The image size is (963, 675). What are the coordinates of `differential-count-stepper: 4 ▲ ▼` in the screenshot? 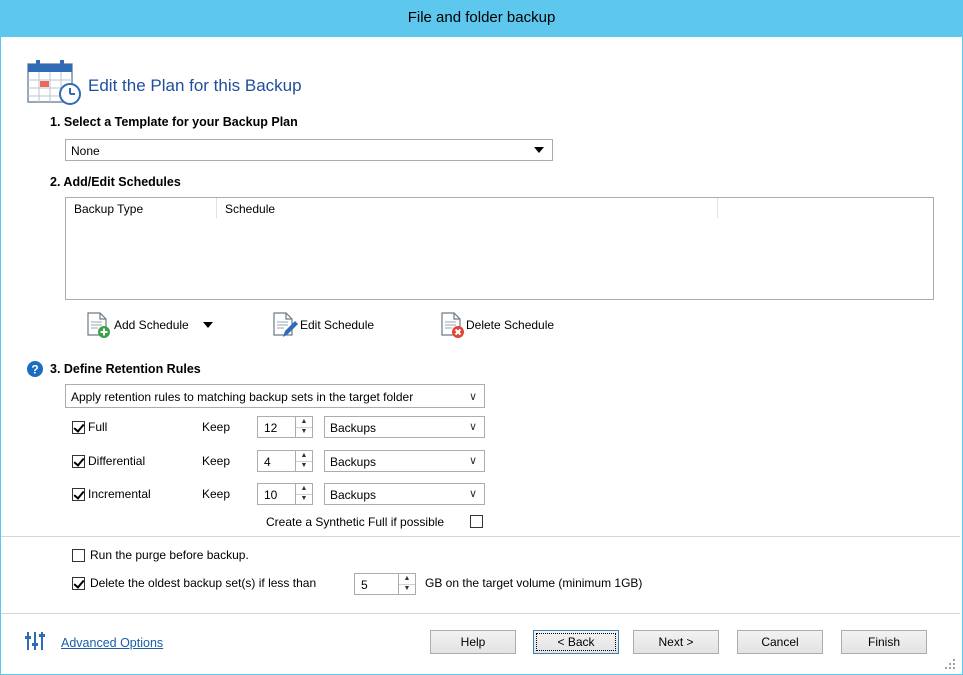 It's located at (285, 461).